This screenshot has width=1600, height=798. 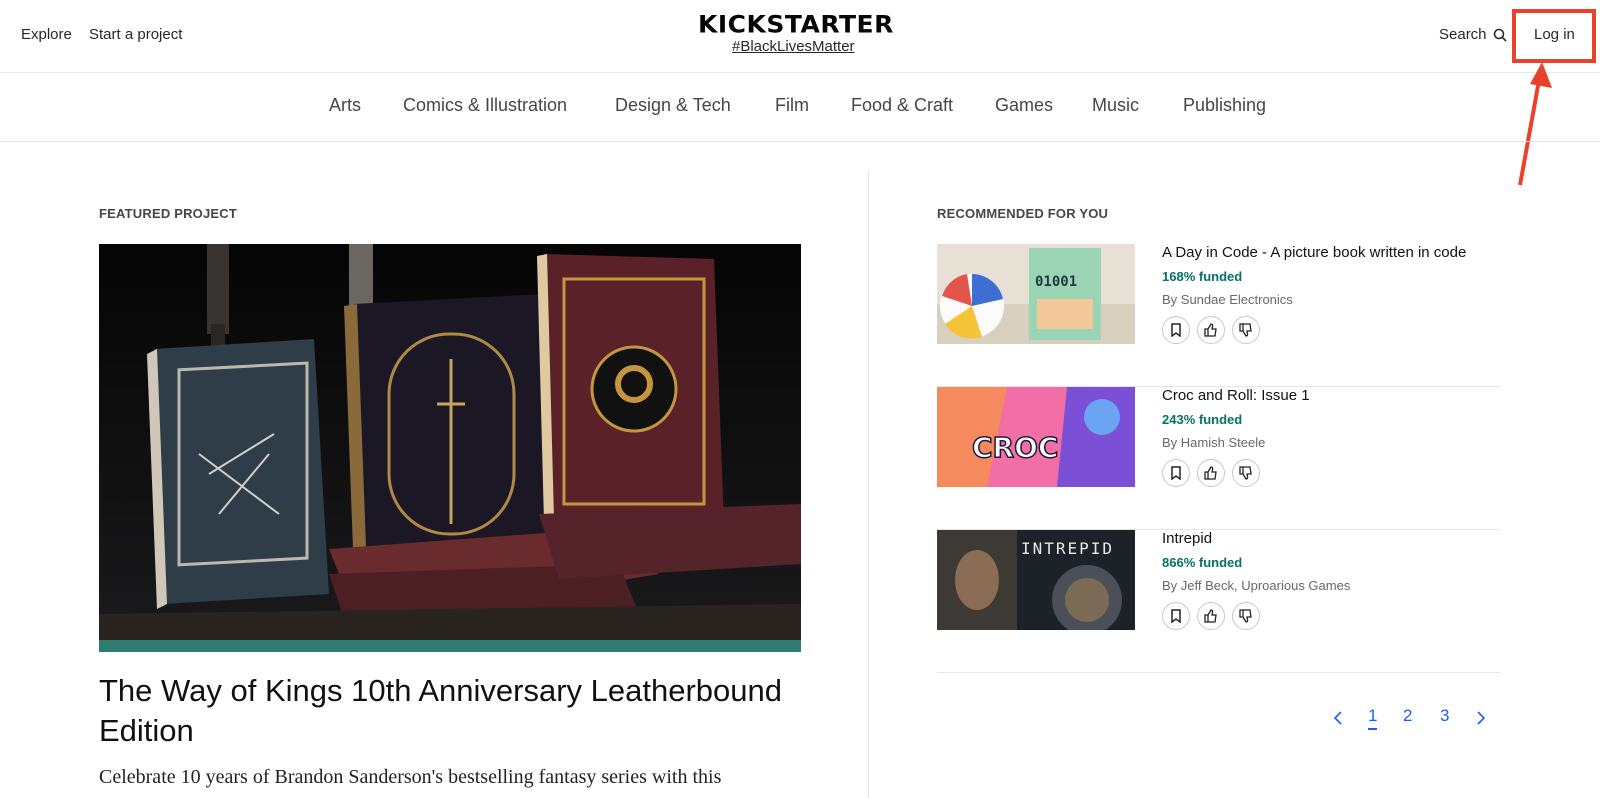 I want to click on project-thumbnail: 01001, so click(x=1036, y=294).